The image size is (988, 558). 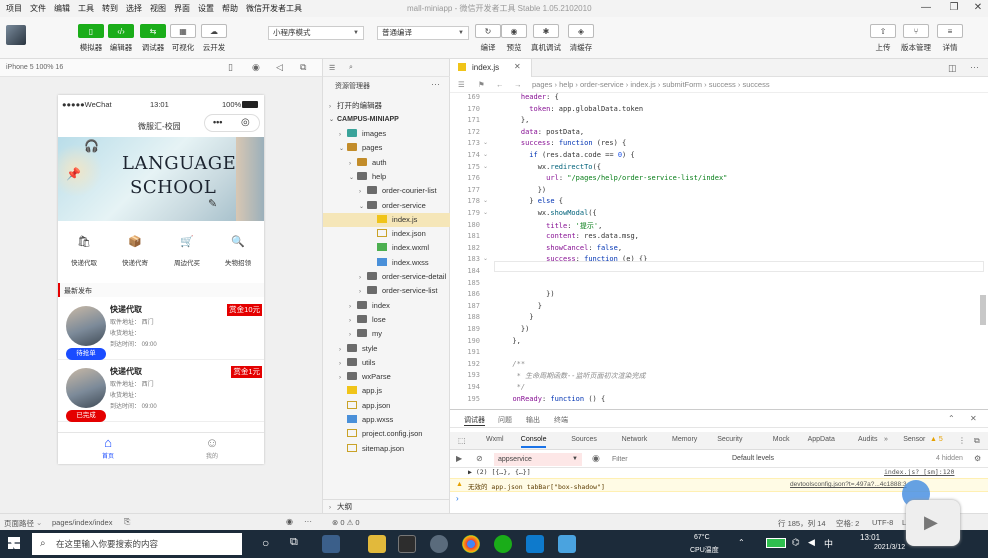 What do you see at coordinates (741, 542) in the screenshot?
I see `tray-chevron-icon: ⌃` at bounding box center [741, 542].